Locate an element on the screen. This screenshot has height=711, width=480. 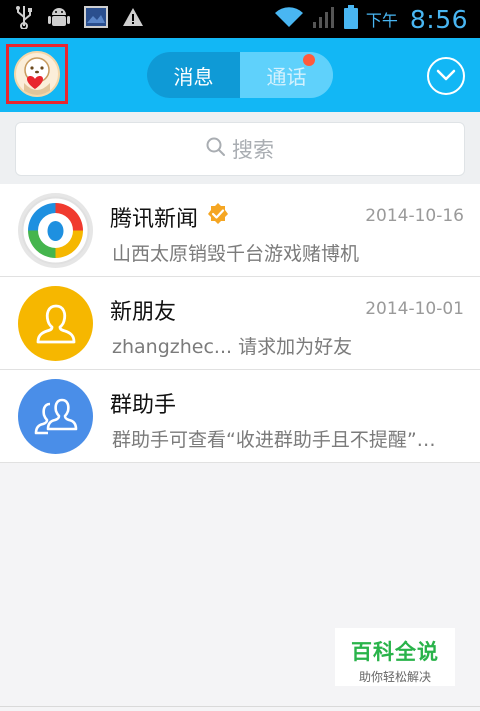
chevron-down-icon is located at coordinates (446, 76).